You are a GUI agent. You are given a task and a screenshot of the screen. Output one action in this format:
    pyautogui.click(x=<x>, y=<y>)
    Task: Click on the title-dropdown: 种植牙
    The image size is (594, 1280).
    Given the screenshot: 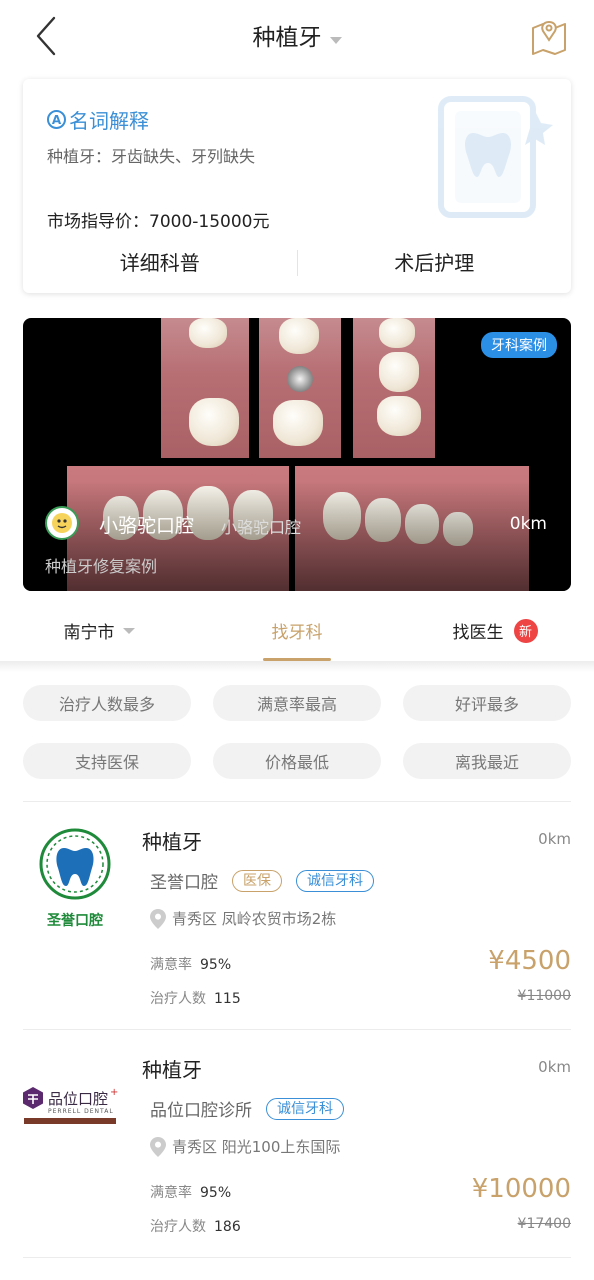 What is the action you would take?
    pyautogui.click(x=297, y=35)
    